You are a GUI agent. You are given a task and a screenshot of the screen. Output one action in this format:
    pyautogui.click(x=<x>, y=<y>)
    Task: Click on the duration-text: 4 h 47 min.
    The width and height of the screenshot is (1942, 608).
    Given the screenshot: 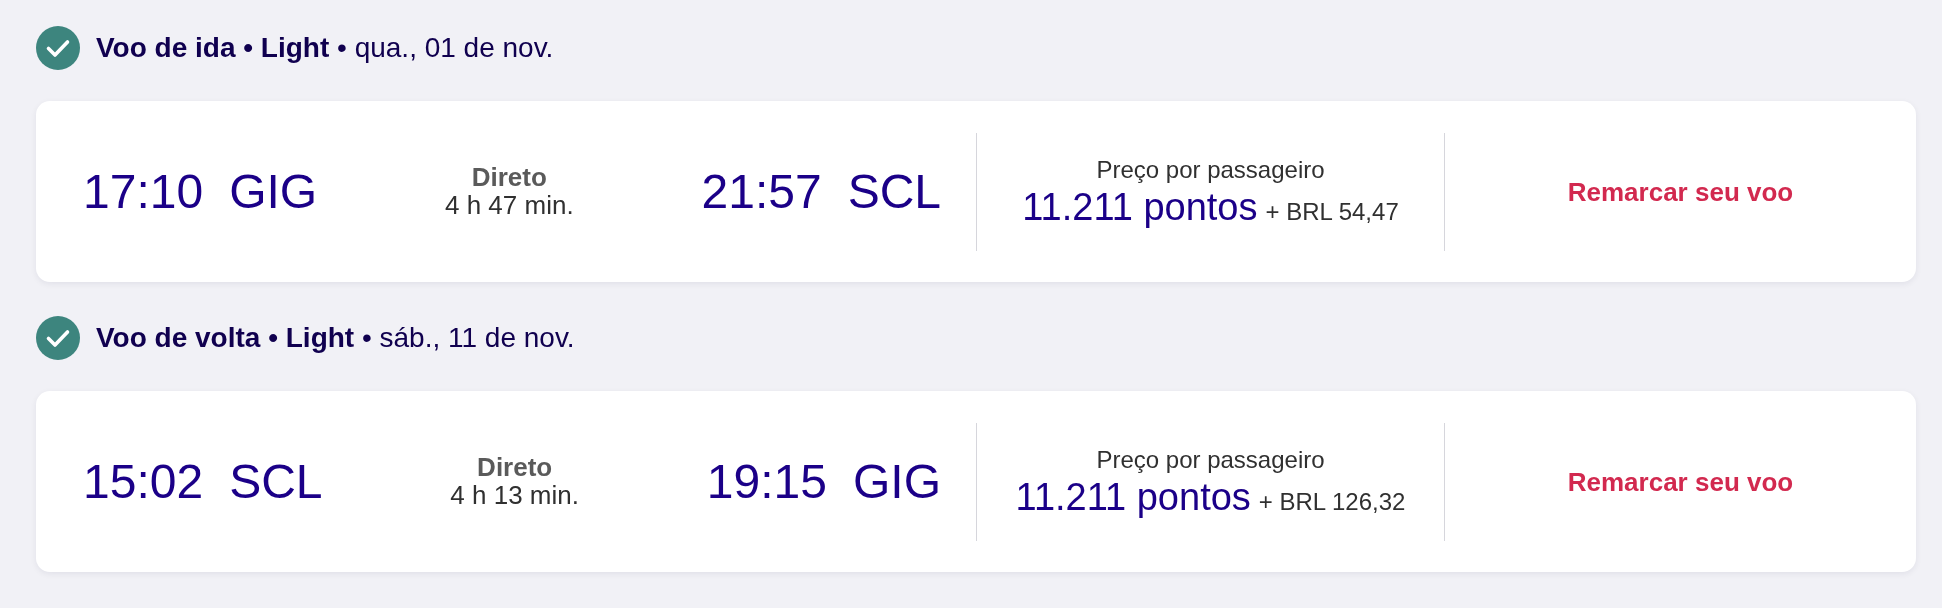 What is the action you would take?
    pyautogui.click(x=509, y=206)
    